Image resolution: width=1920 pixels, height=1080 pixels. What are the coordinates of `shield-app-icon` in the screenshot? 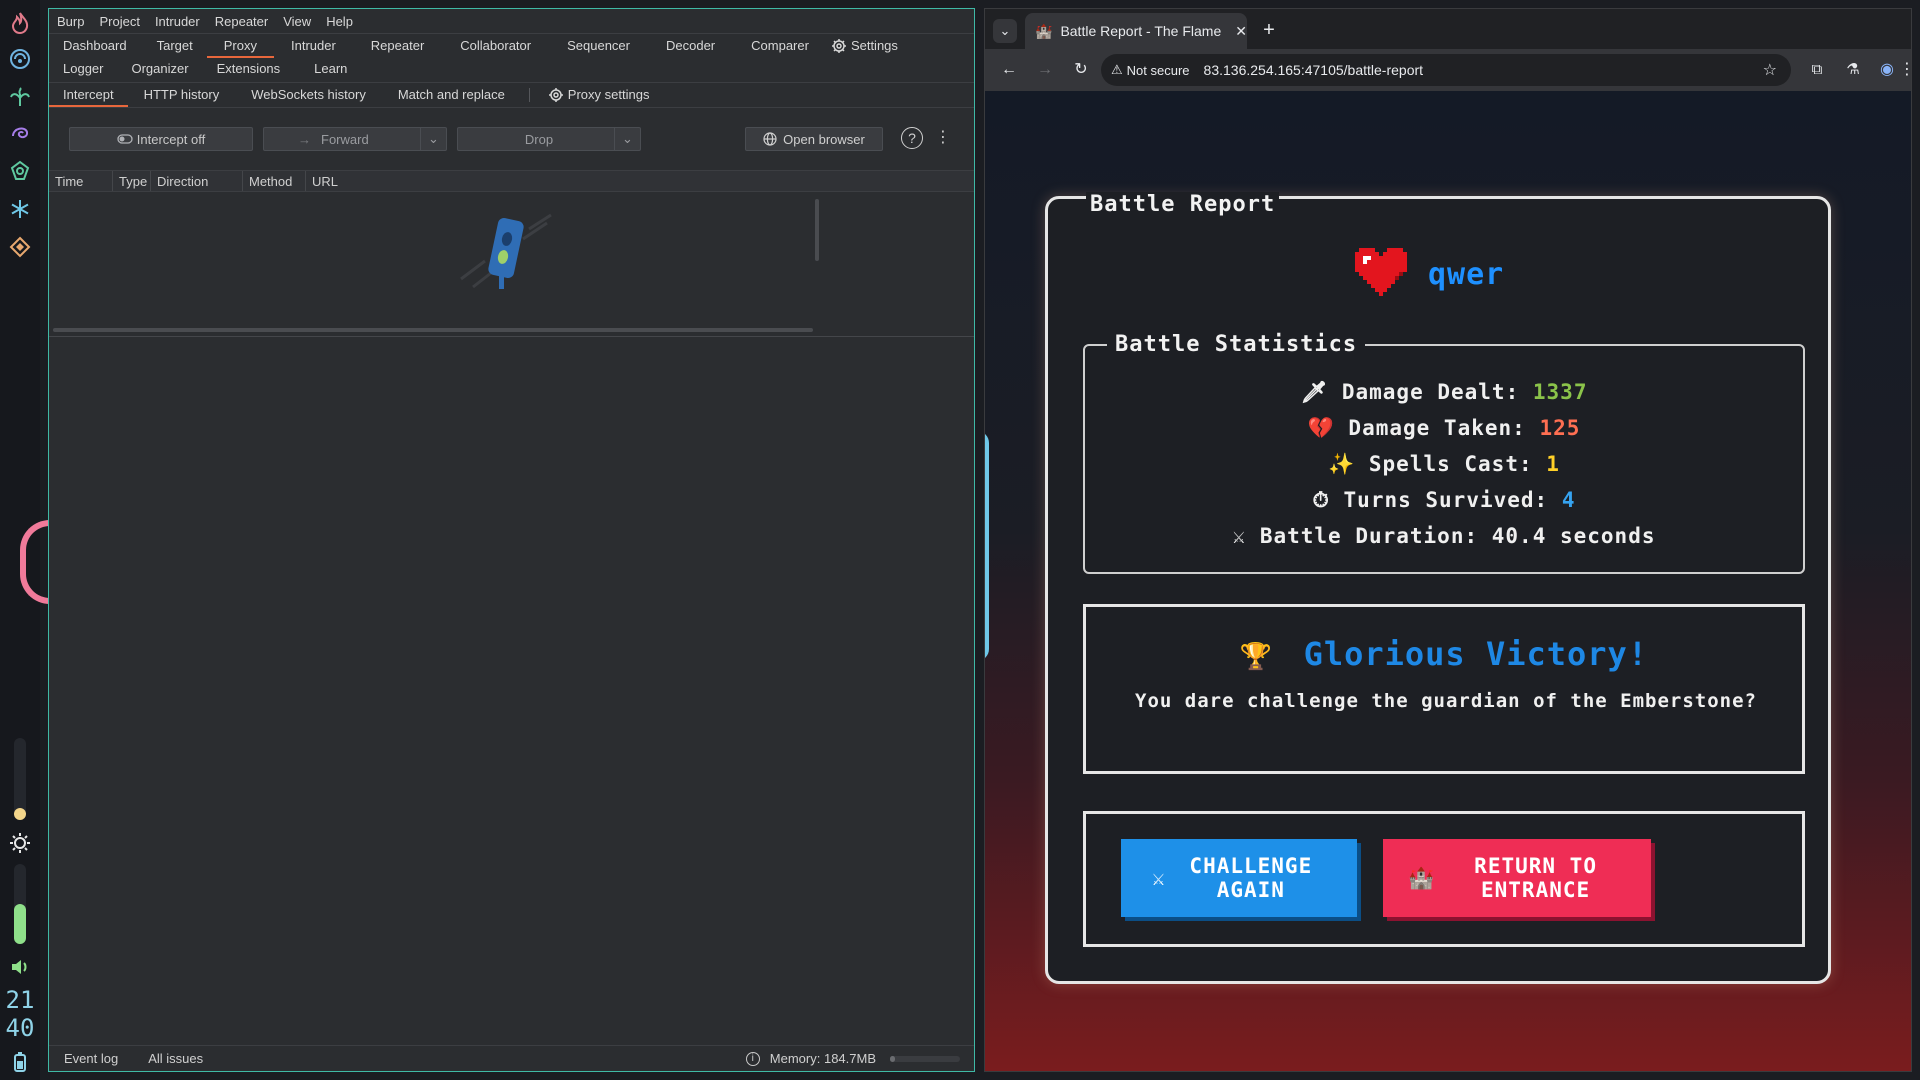 It's located at (20, 171).